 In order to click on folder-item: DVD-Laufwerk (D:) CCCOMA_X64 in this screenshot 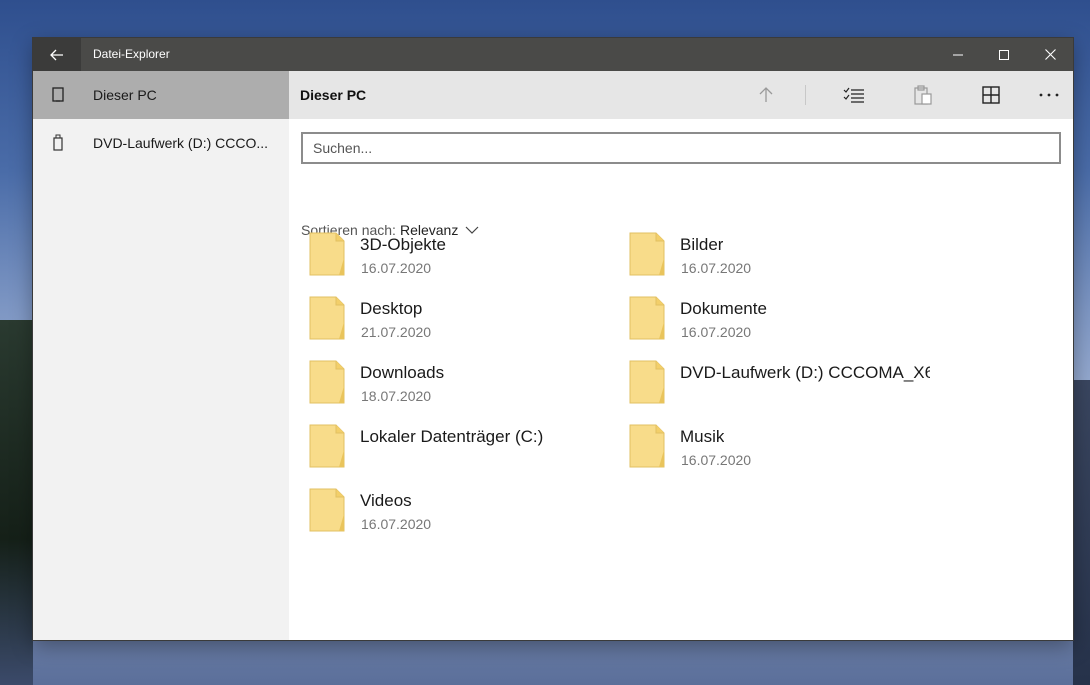, I will do `click(775, 386)`.